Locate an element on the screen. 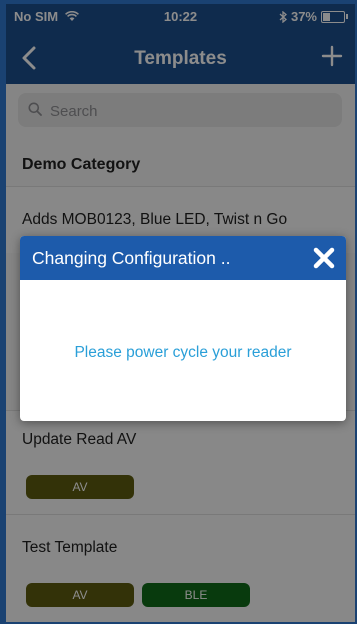  dialog-title: Changing Configuration .. is located at coordinates (131, 258).